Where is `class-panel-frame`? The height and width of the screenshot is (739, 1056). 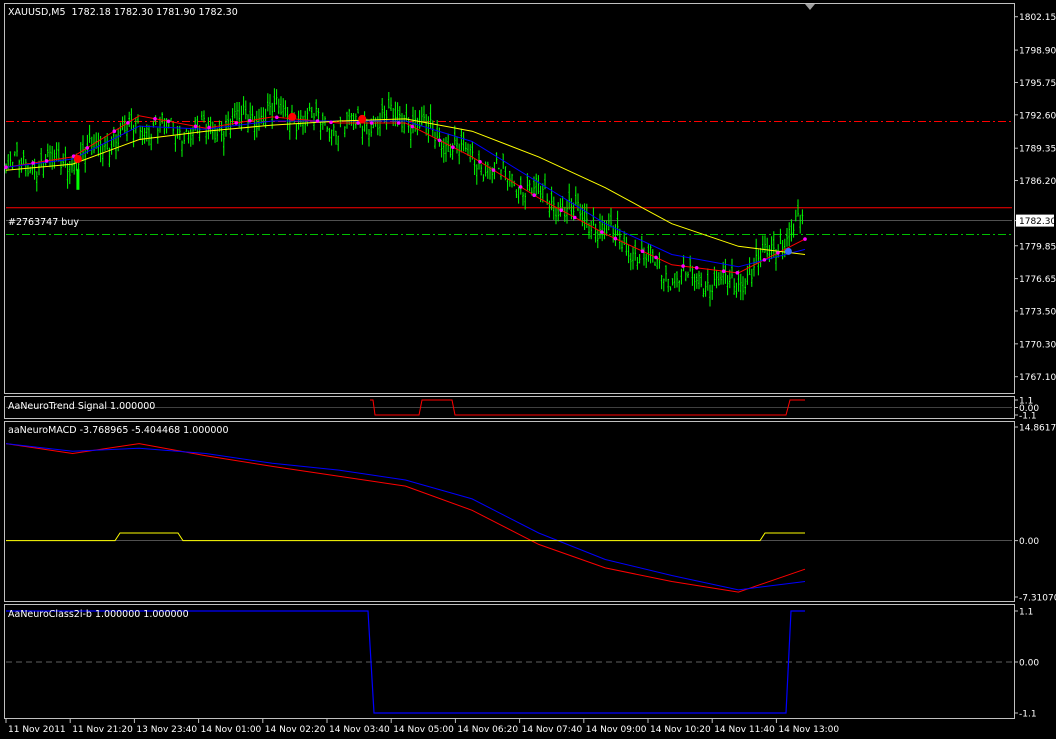
class-panel-frame is located at coordinates (509, 661).